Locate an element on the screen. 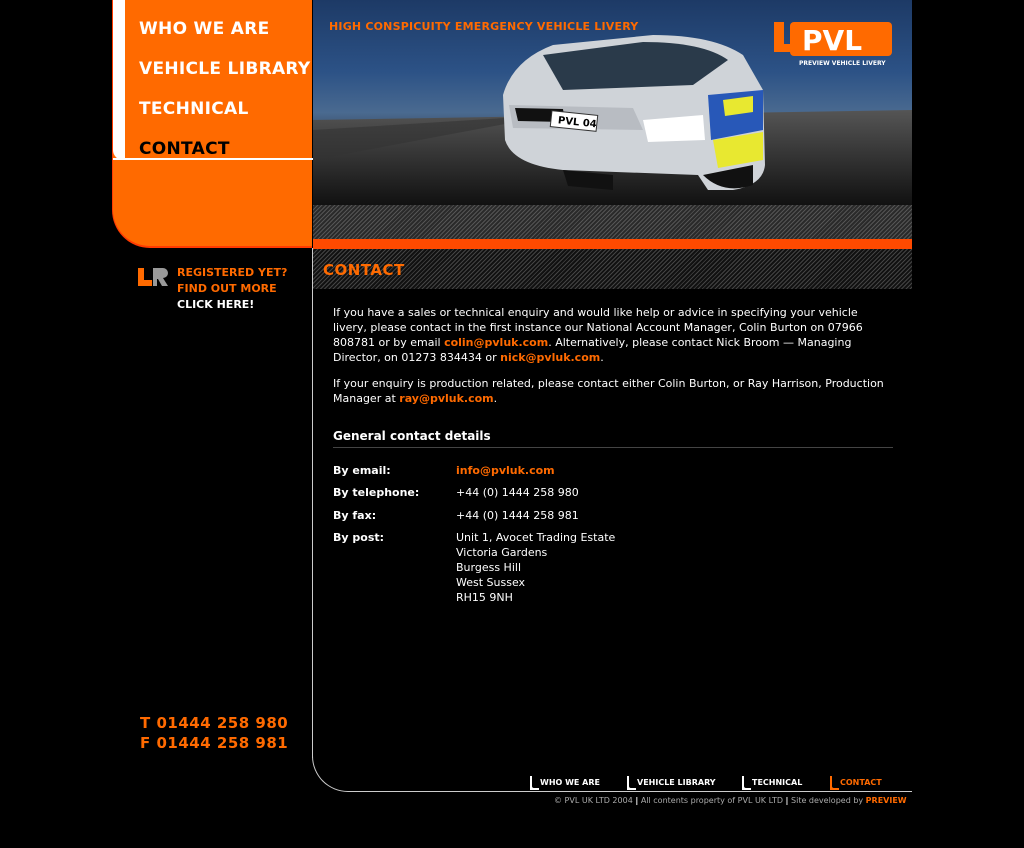 The width and height of the screenshot is (1024, 848). general-contact-heading: General contact details is located at coordinates (613, 438).